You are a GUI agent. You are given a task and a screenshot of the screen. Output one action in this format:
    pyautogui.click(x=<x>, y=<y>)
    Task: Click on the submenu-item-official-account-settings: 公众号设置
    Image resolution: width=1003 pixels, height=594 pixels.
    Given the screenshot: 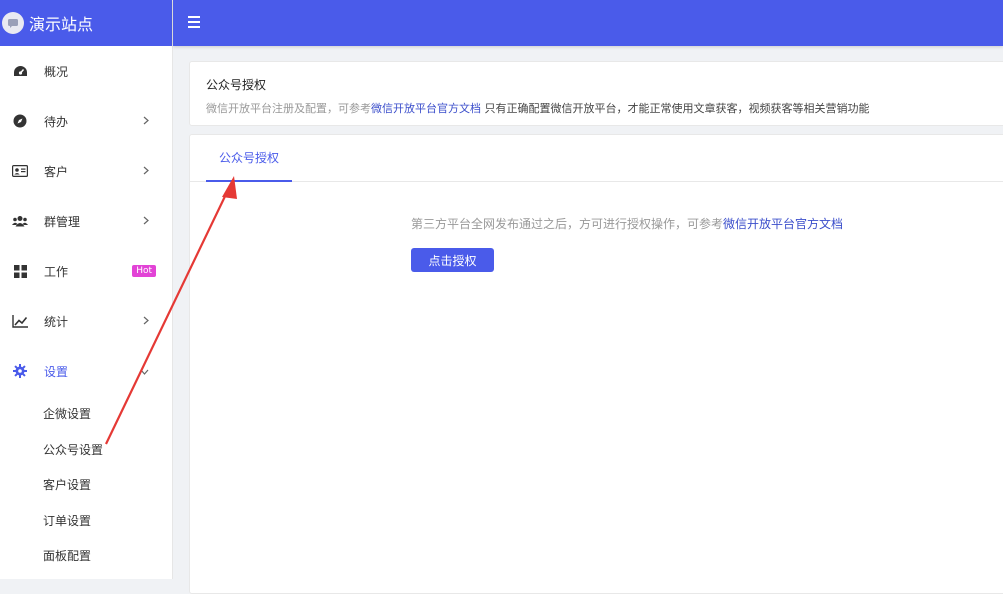 What is the action you would take?
    pyautogui.click(x=86, y=450)
    